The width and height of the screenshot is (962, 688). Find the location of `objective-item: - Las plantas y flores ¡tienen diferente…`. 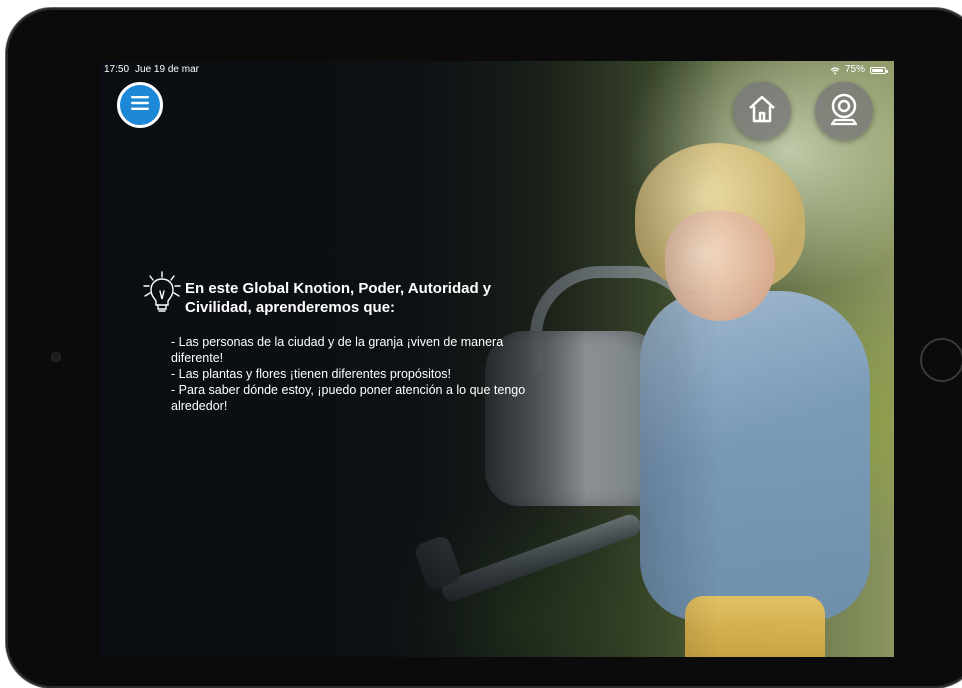

objective-item: - Las plantas y flores ¡tienen diferente… is located at coordinates (311, 374).